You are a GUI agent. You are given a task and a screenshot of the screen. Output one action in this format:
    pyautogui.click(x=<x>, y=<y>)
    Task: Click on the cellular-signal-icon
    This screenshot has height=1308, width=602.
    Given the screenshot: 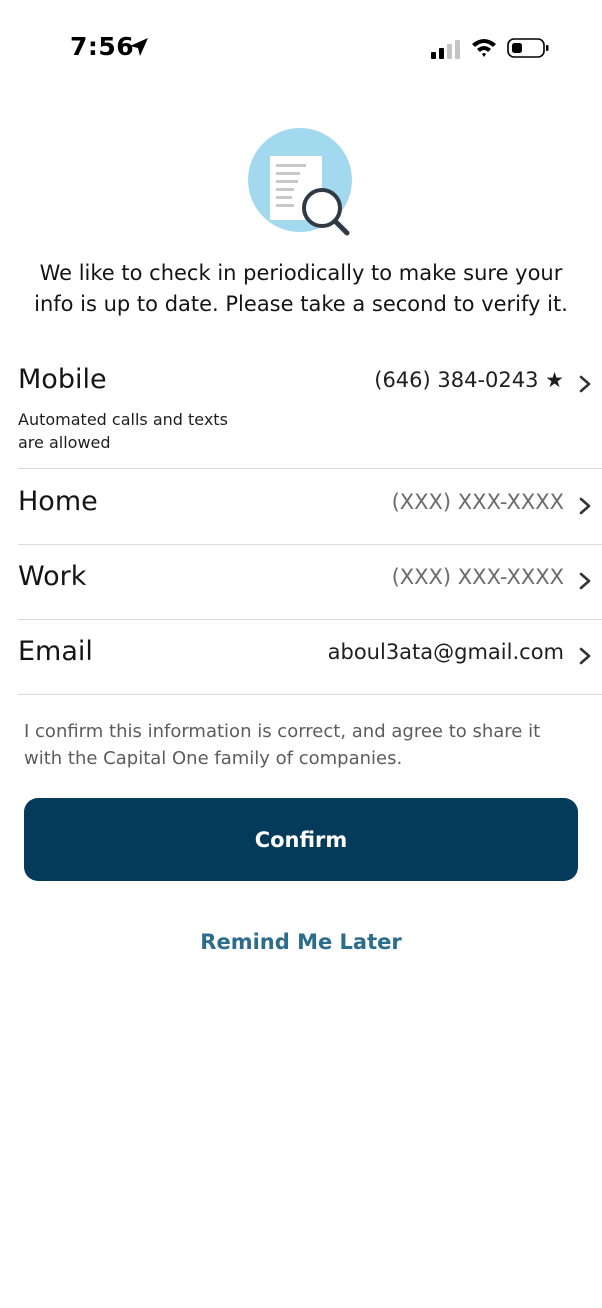 What is the action you would take?
    pyautogui.click(x=445, y=49)
    